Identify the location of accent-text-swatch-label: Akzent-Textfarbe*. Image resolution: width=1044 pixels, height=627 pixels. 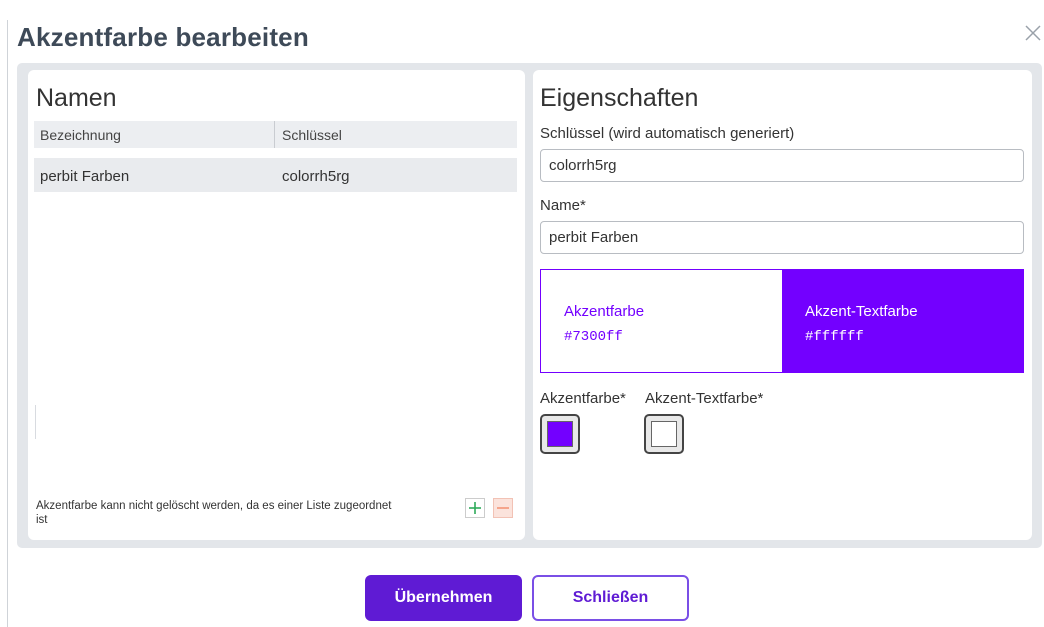
(704, 398).